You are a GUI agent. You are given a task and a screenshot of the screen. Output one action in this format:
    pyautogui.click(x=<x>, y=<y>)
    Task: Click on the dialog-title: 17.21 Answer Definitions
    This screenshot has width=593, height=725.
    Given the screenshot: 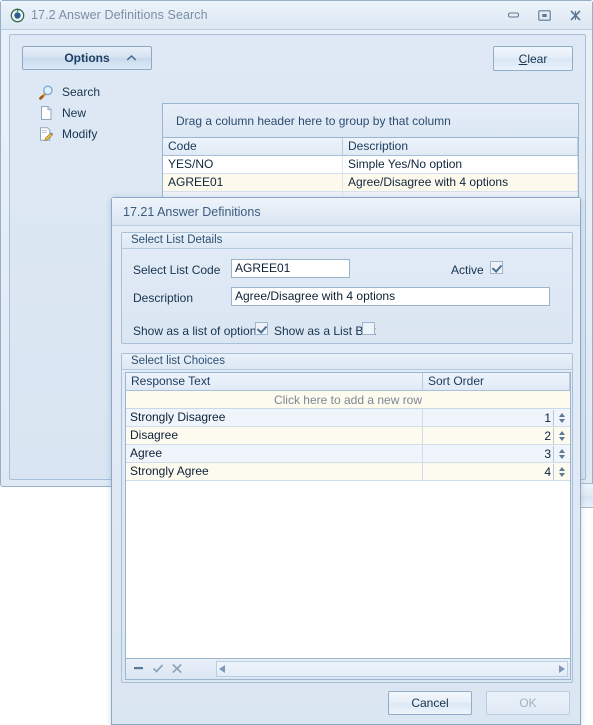 What is the action you would take?
    pyautogui.click(x=192, y=211)
    